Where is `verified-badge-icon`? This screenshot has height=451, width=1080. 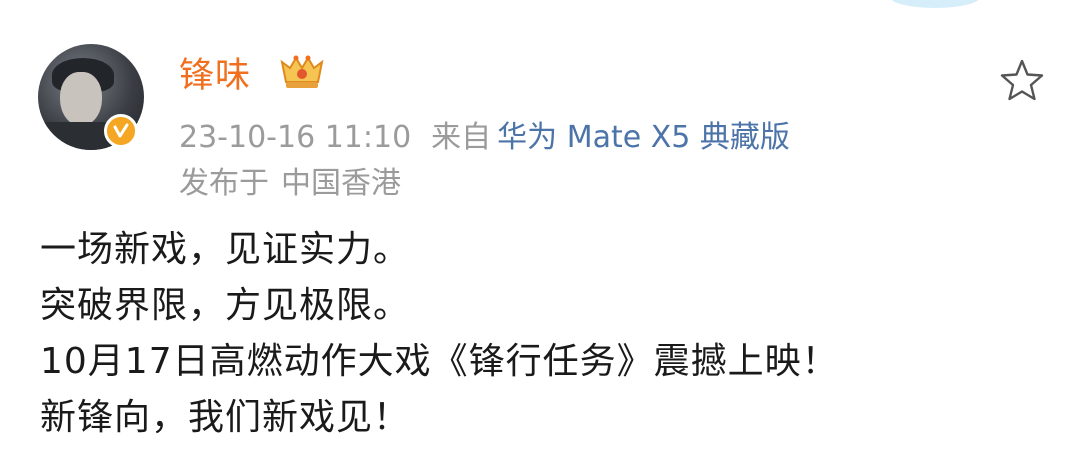 verified-badge-icon is located at coordinates (121, 131).